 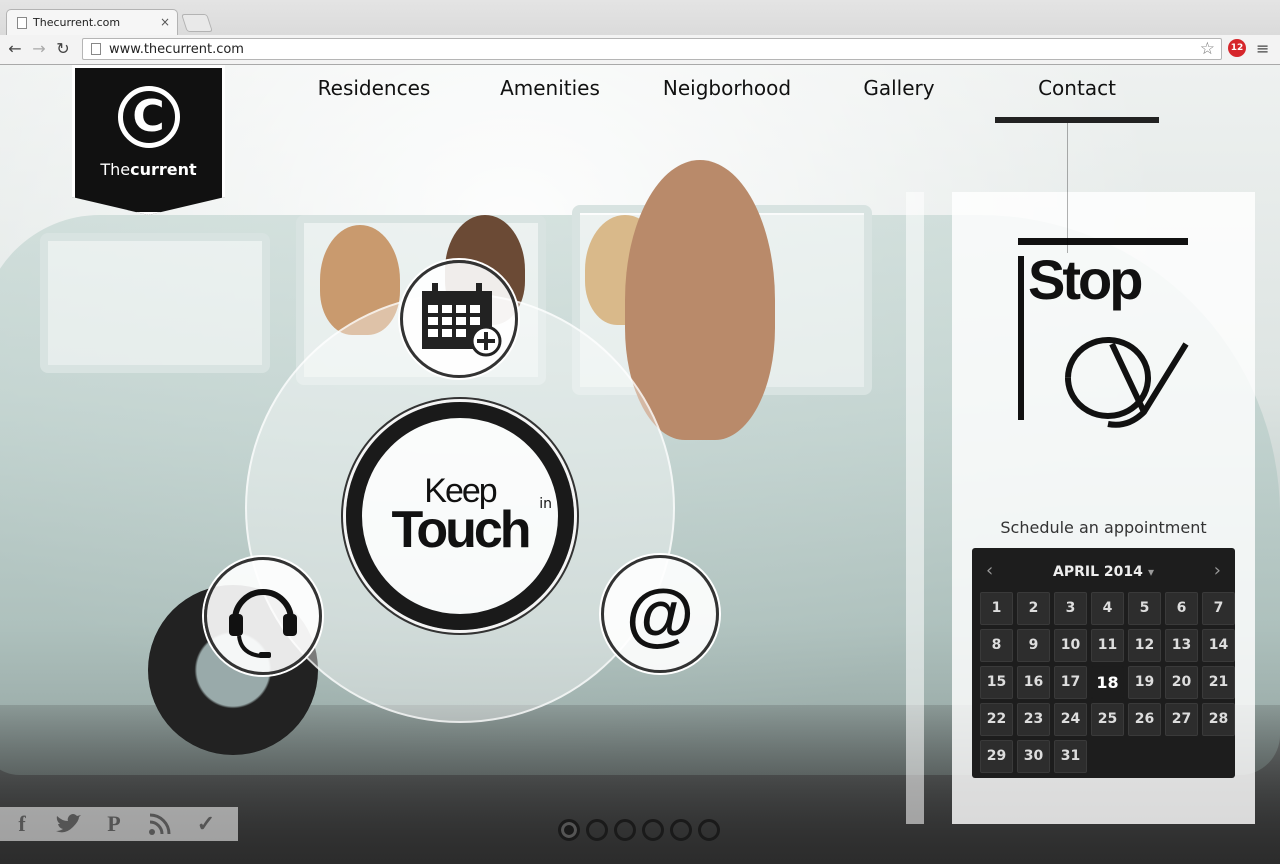 What do you see at coordinates (1217, 570) in the screenshot?
I see `next-month-icon: ›` at bounding box center [1217, 570].